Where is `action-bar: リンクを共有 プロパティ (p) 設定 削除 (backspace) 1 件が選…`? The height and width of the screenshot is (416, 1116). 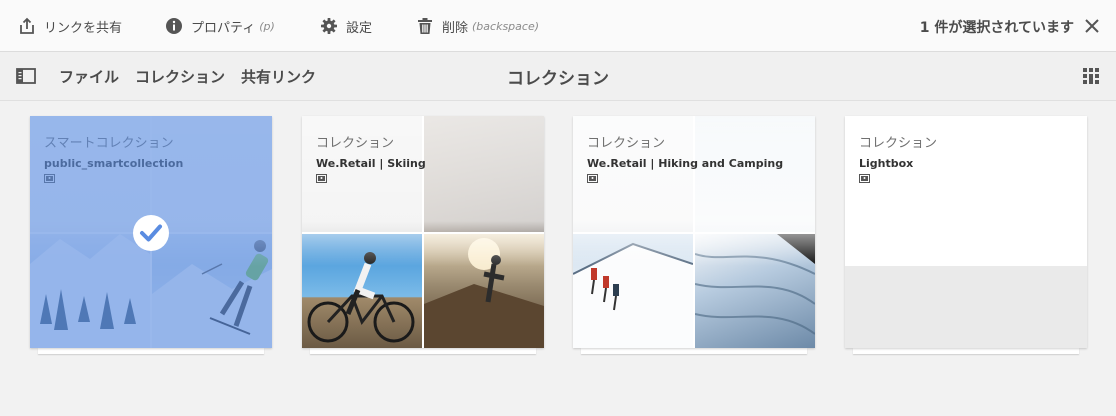 action-bar: リンクを共有 プロパティ (p) 設定 削除 (backspace) 1 件が選… is located at coordinates (558, 26).